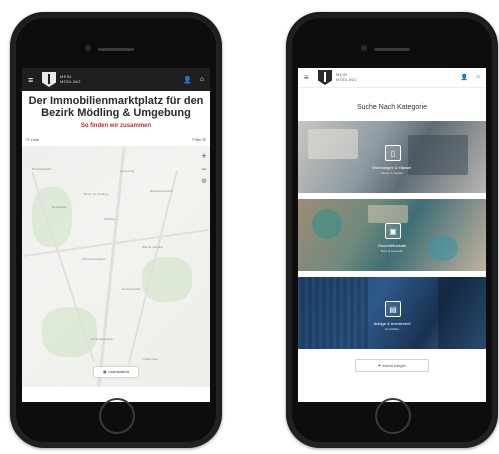 The image size is (499, 454). What do you see at coordinates (109, 219) in the screenshot?
I see `map-label: Mödling` at bounding box center [109, 219].